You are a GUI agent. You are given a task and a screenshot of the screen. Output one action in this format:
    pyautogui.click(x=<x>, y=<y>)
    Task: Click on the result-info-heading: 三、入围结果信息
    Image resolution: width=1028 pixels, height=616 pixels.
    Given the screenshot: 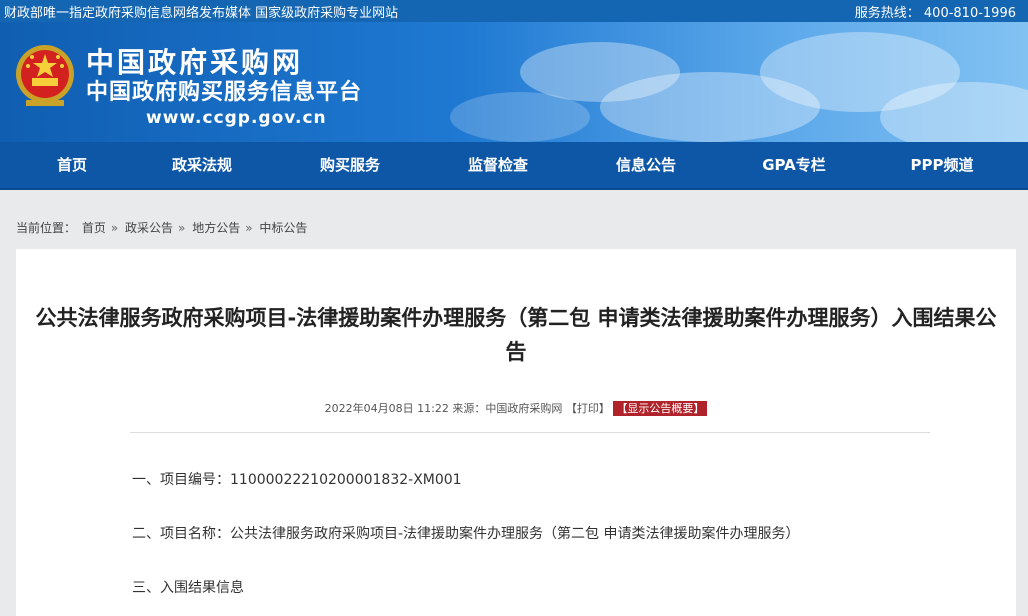 What is the action you would take?
    pyautogui.click(x=188, y=588)
    